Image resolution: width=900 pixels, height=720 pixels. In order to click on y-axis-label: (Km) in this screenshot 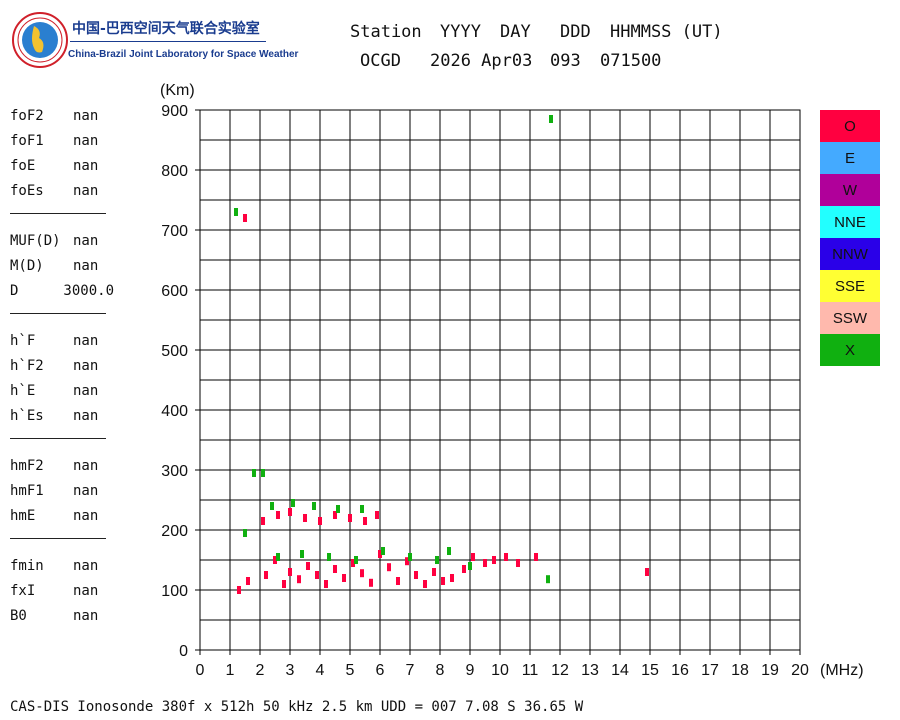, I will do `click(177, 90)`.